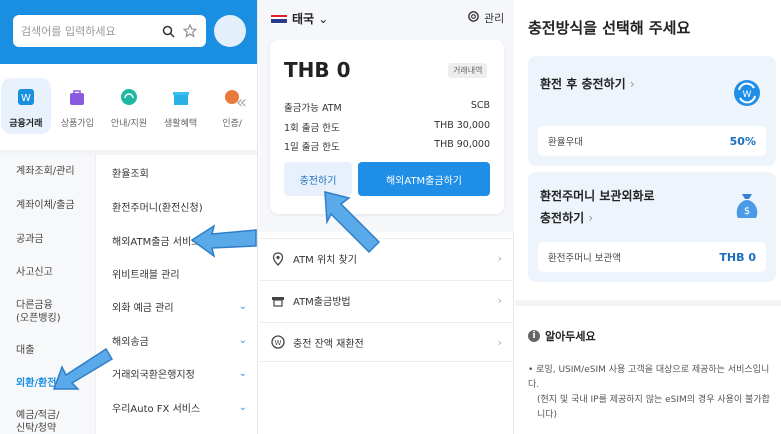 This screenshot has height=434, width=781. I want to click on category-label: 상품가입, so click(77, 124).